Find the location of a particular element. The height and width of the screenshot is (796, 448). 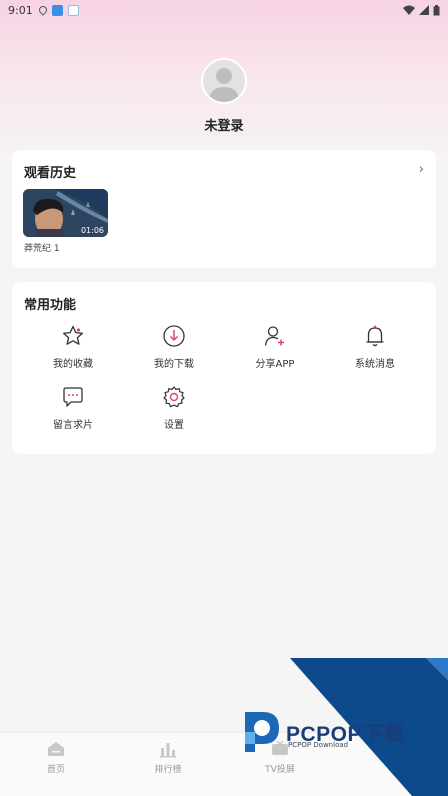

share-app-button: 分享APP is located at coordinates (275, 347).